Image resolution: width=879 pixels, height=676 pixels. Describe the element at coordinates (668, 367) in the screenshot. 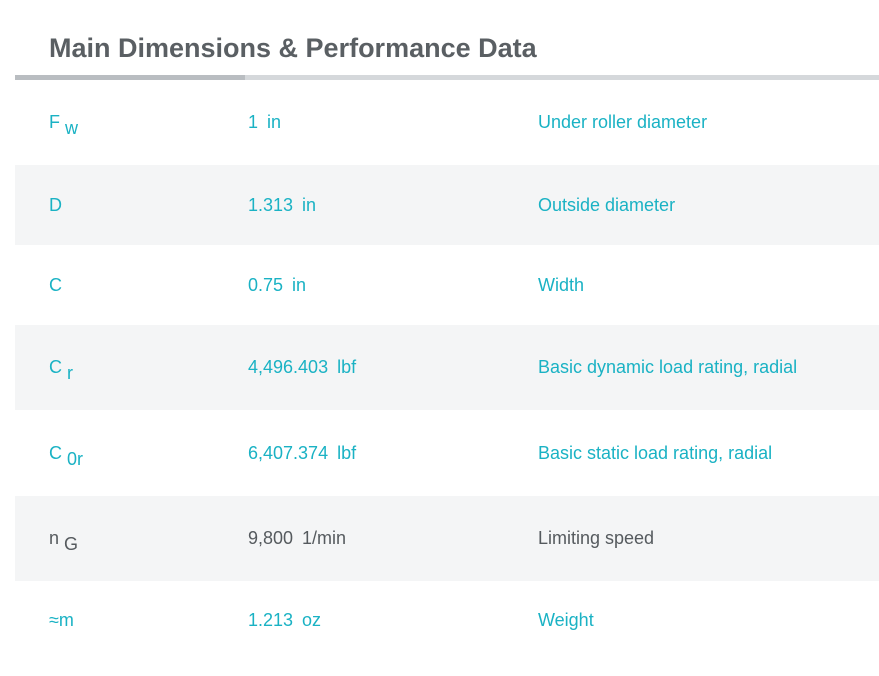

I see `description-cell: Basic dynamic load rating, radial` at that location.